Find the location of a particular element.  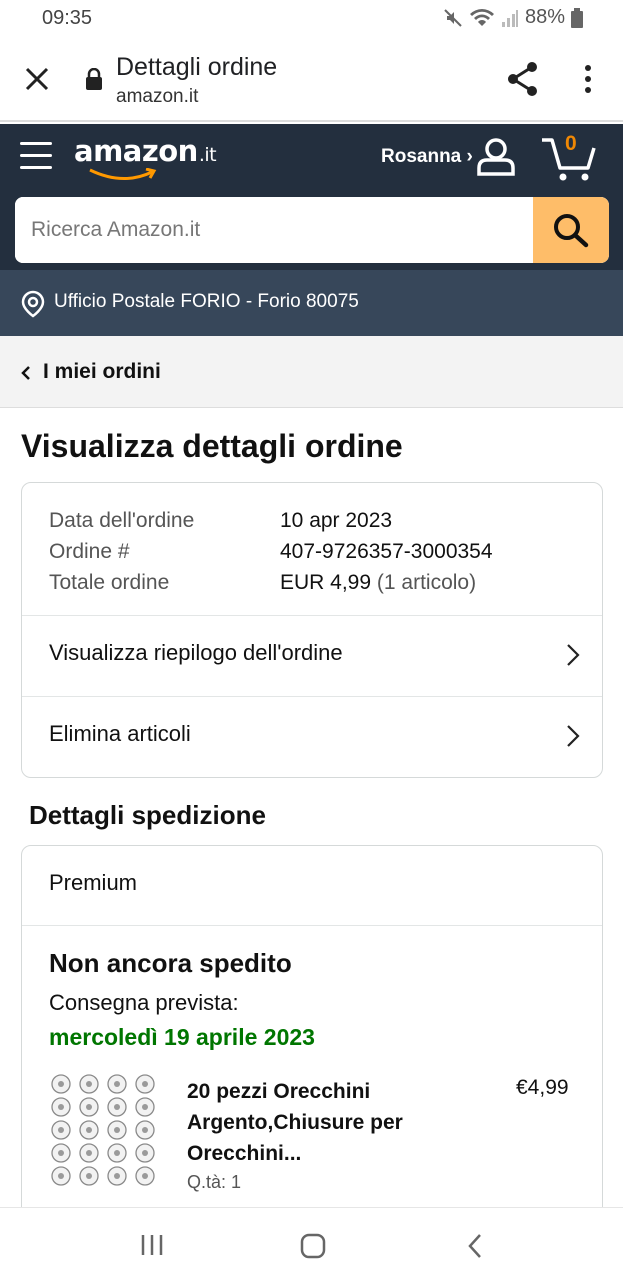

signal-icon is located at coordinates (509, 18).